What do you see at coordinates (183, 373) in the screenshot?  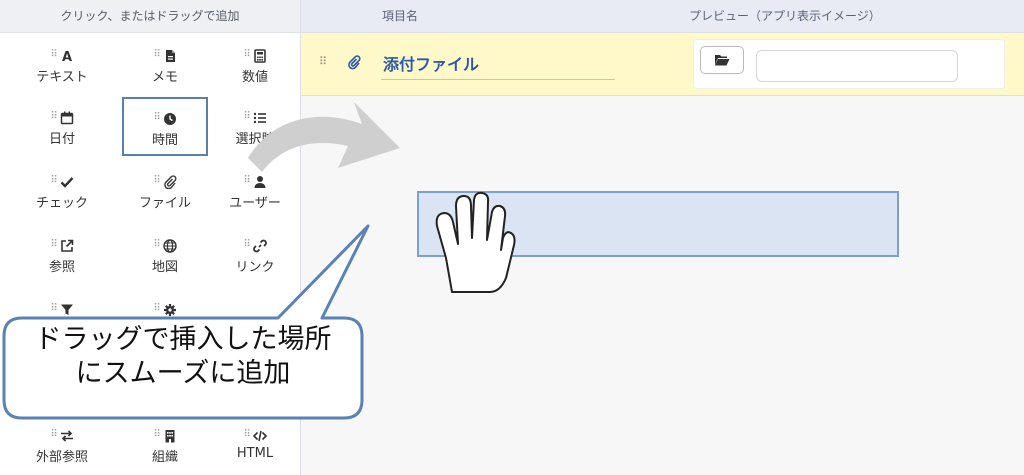 I see `callout-line-2: にスムーズに追加` at bounding box center [183, 373].